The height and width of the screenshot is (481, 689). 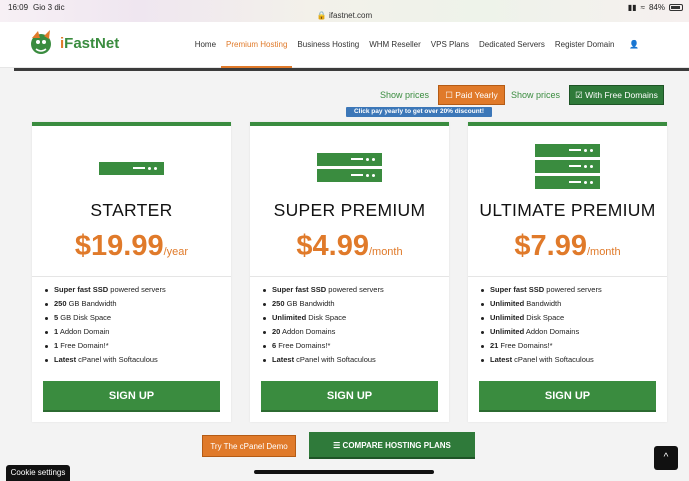 What do you see at coordinates (676, 7) in the screenshot?
I see `battery-icon` at bounding box center [676, 7].